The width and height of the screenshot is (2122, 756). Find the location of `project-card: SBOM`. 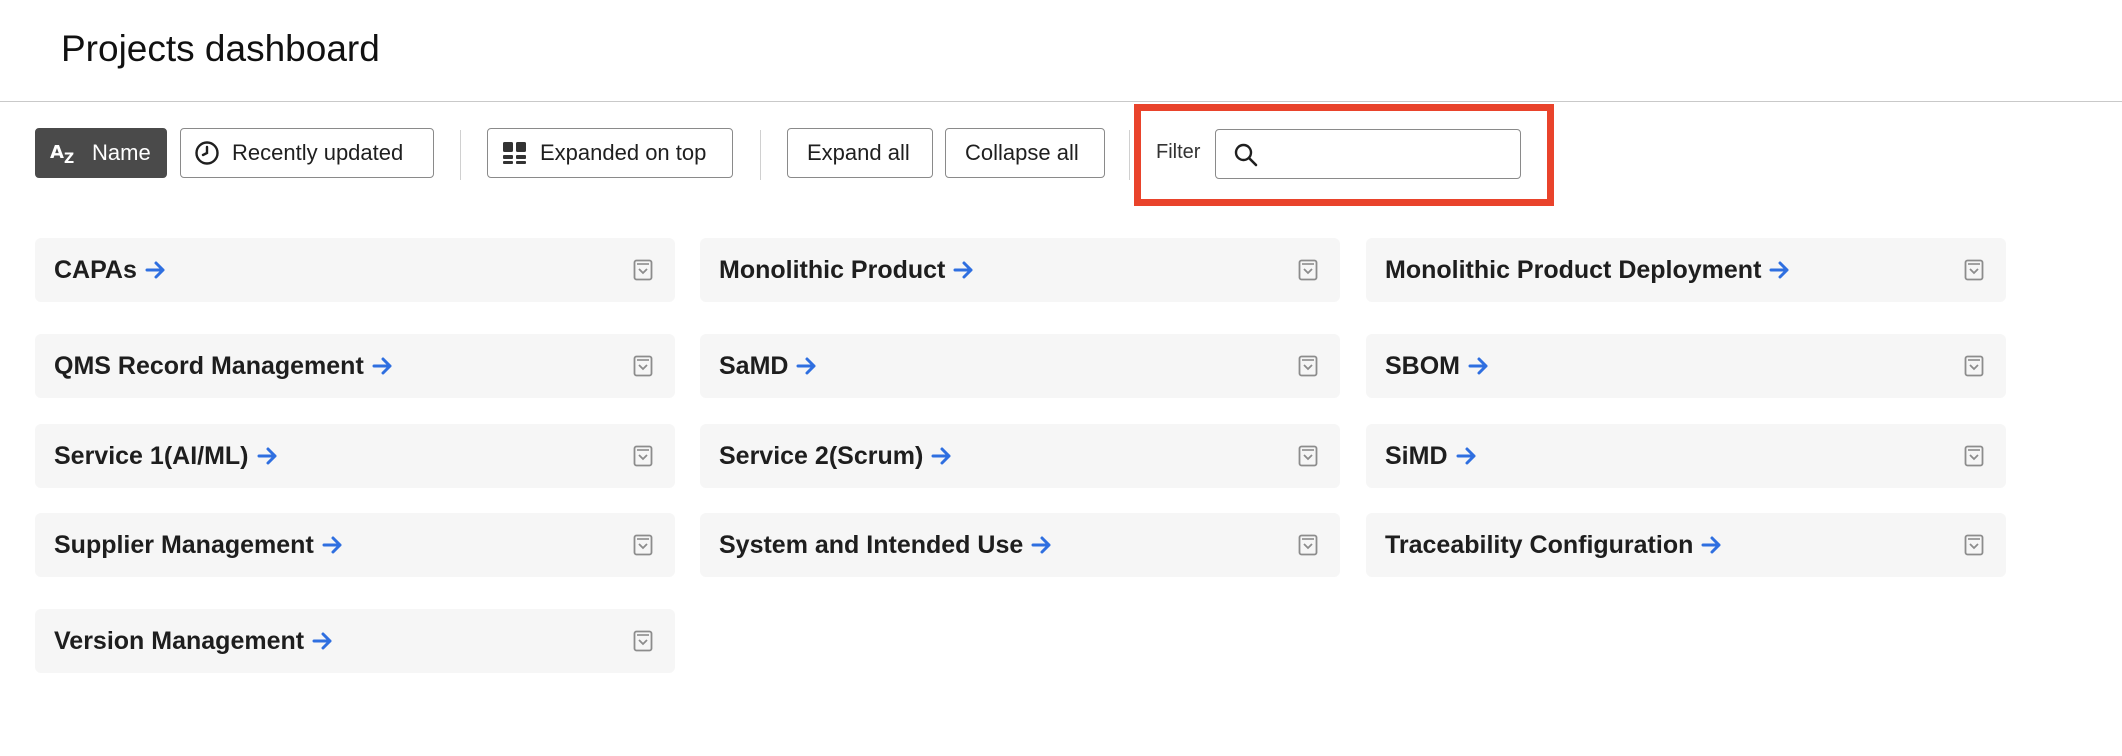

project-card: SBOM is located at coordinates (1686, 366).